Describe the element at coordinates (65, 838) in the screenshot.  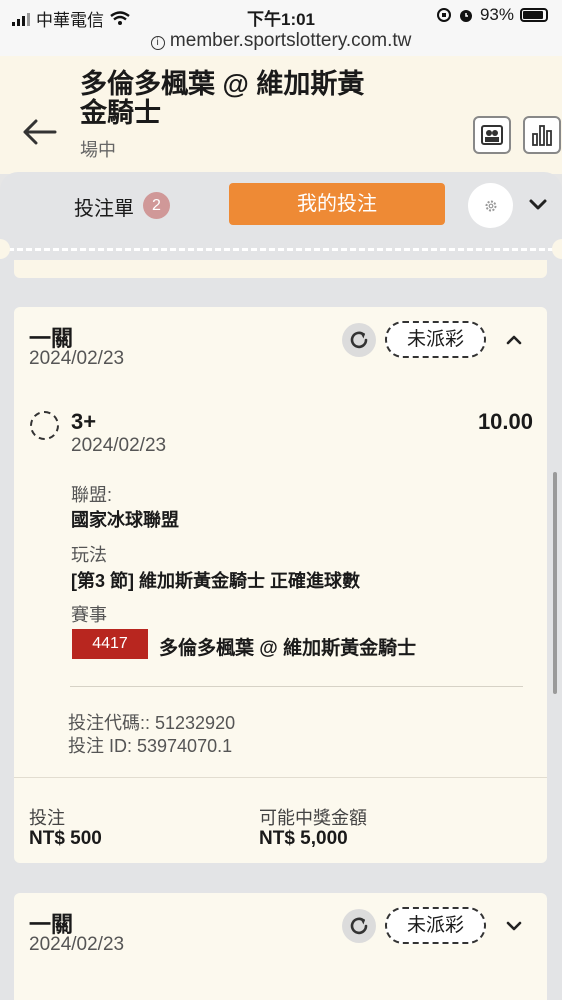
I see `stake-value: NT$ 500` at that location.